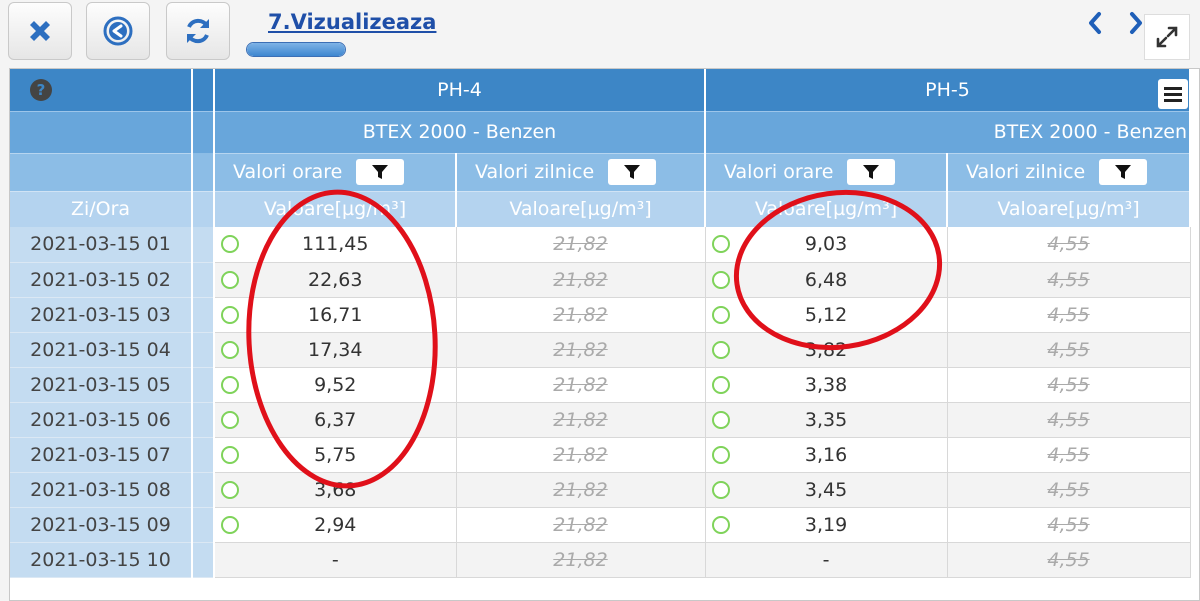 This screenshot has width=1200, height=601. What do you see at coordinates (101, 385) in the screenshot?
I see `date-cell: 2021-03-15 05` at bounding box center [101, 385].